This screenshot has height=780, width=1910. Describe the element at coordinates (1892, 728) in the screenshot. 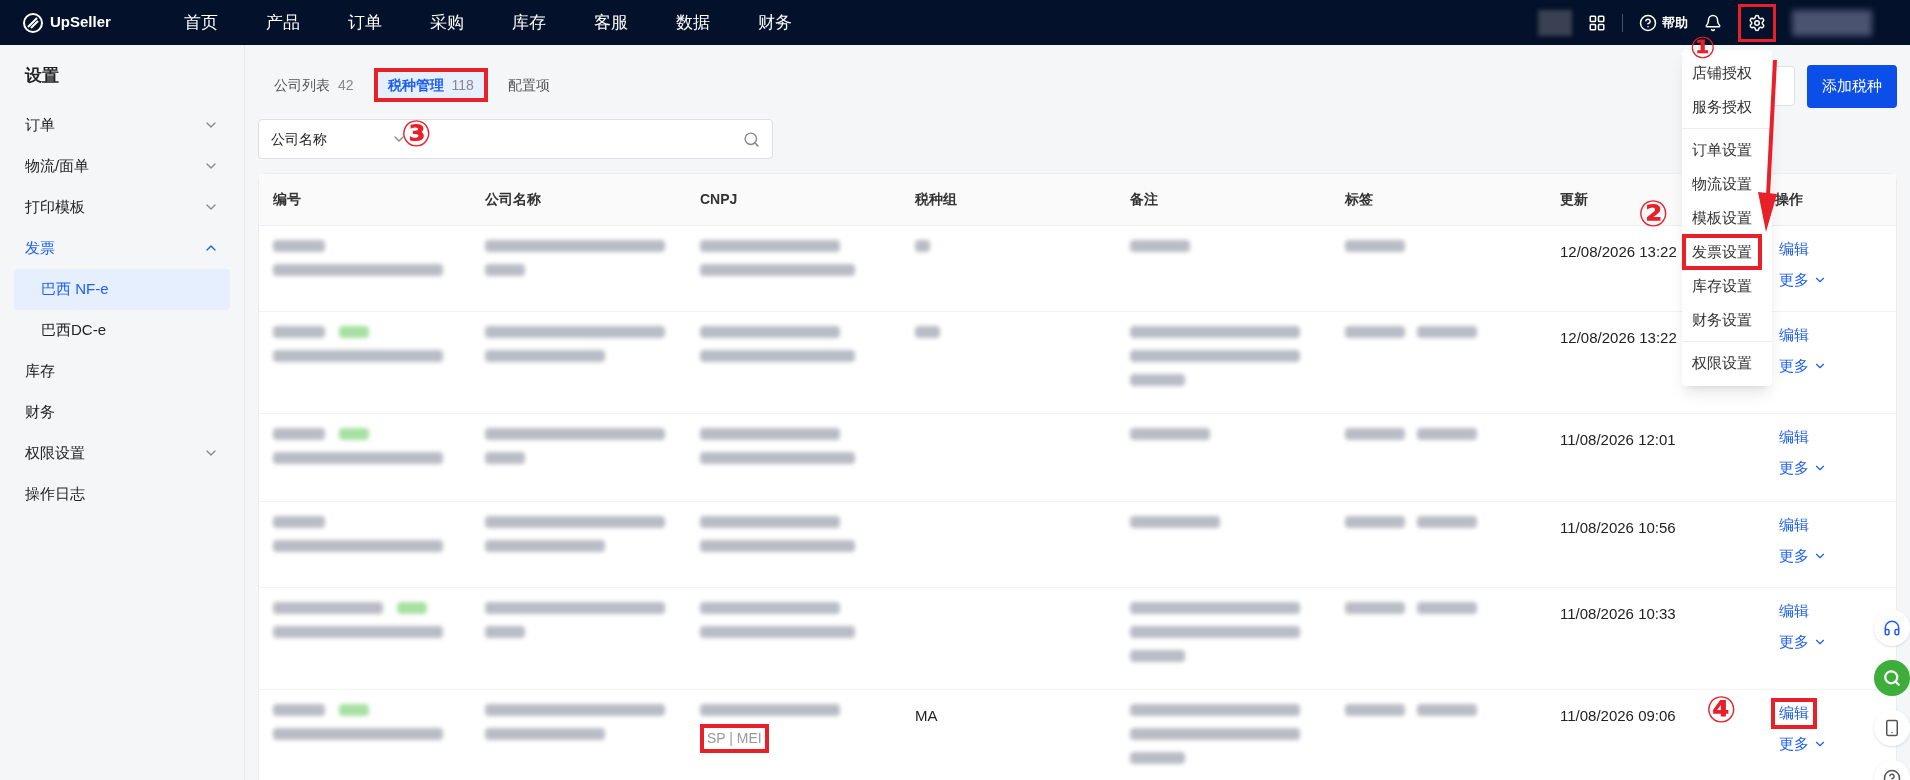

I see `phone-button` at that location.